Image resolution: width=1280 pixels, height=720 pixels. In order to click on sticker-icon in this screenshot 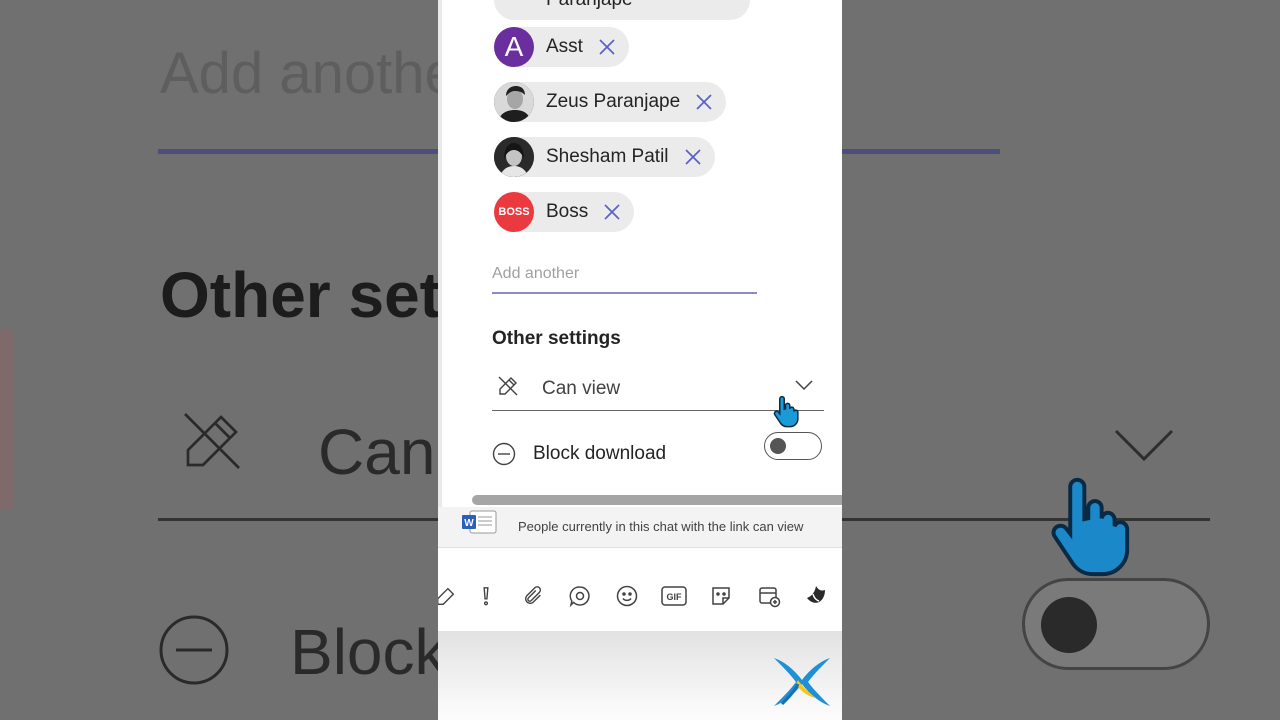, I will do `click(721, 596)`.